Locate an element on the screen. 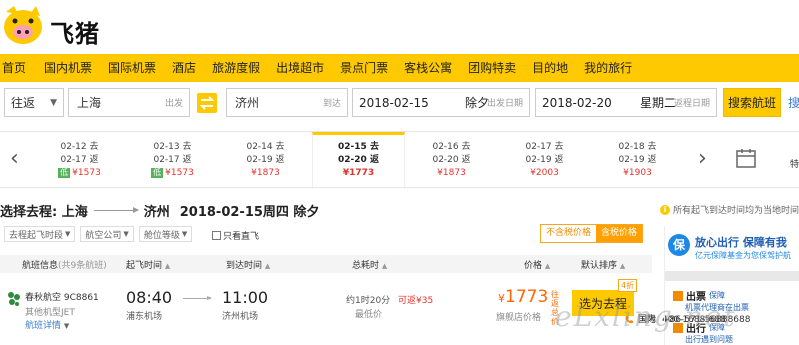 The width and height of the screenshot is (799, 345). date-cell: 02-12 去 02-17 返 低 ¥1573 is located at coordinates (79, 160).